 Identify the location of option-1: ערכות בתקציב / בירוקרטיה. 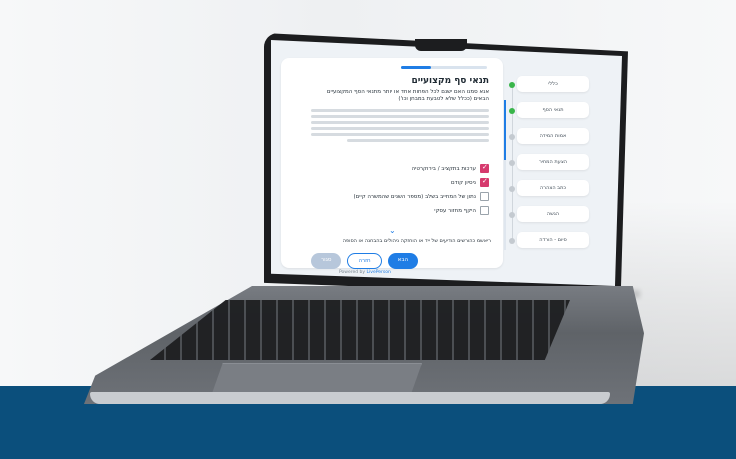
(404, 168).